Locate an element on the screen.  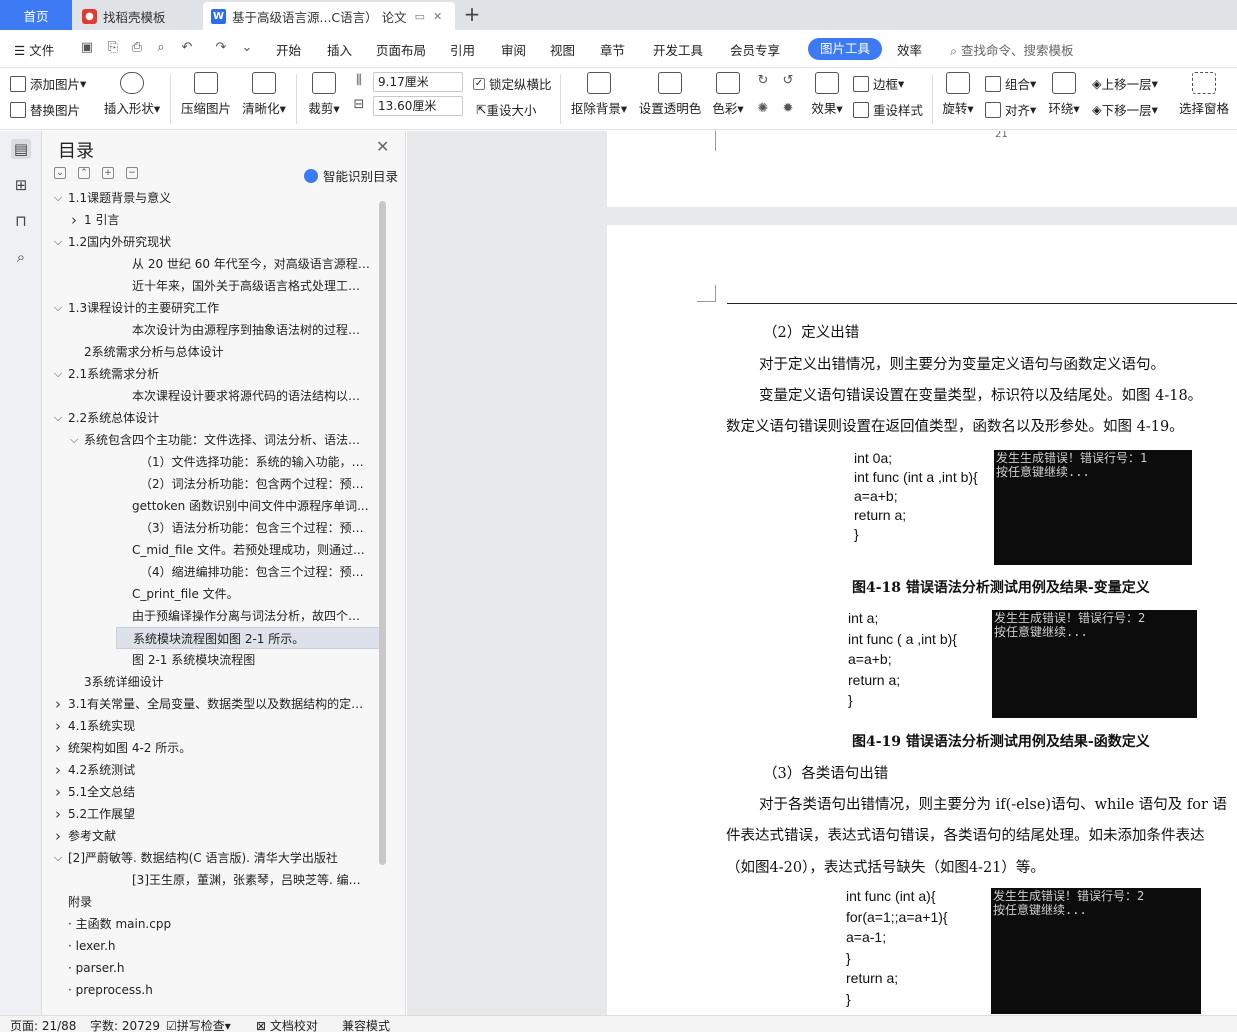
close-icon: ✕ is located at coordinates (382, 146).